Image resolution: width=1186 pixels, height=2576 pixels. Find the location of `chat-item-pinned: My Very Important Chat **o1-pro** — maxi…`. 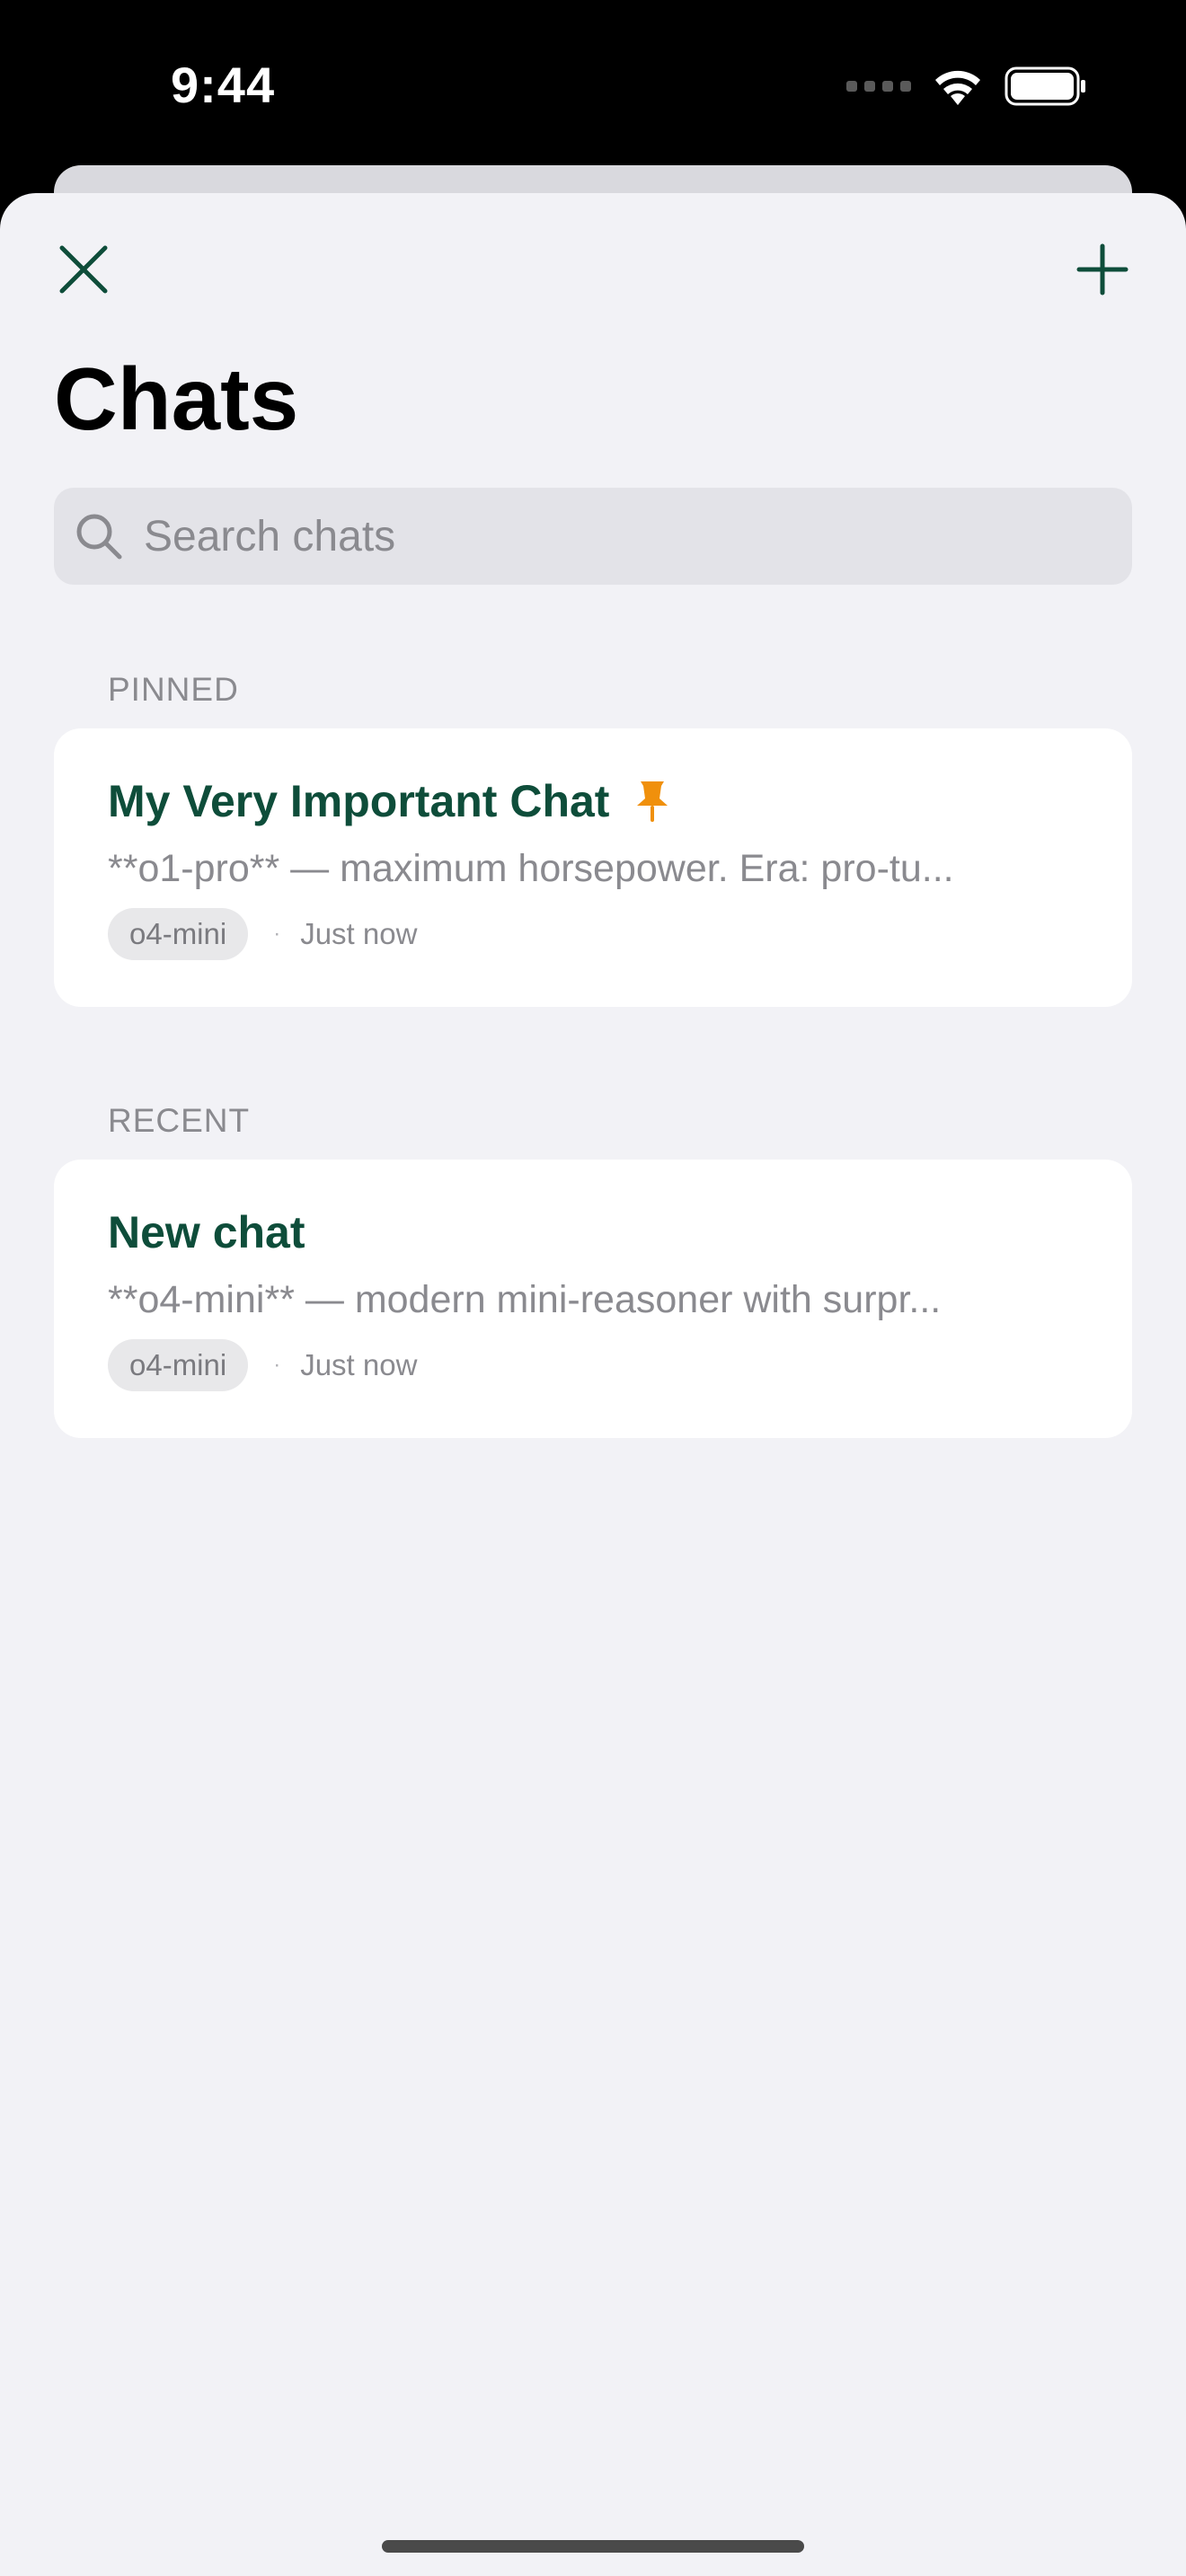

chat-item-pinned: My Very Important Chat **o1-pro** — maxi… is located at coordinates (593, 867).